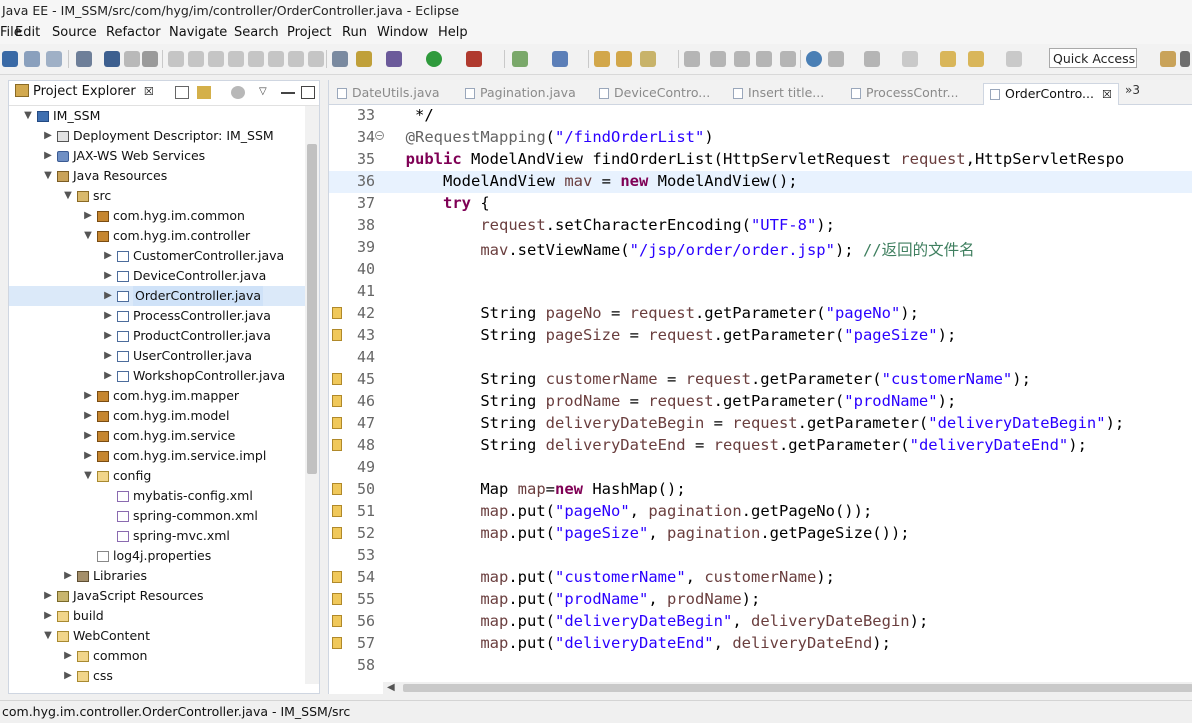 The image size is (1192, 723). I want to click on annotation-icon, so click(692, 59).